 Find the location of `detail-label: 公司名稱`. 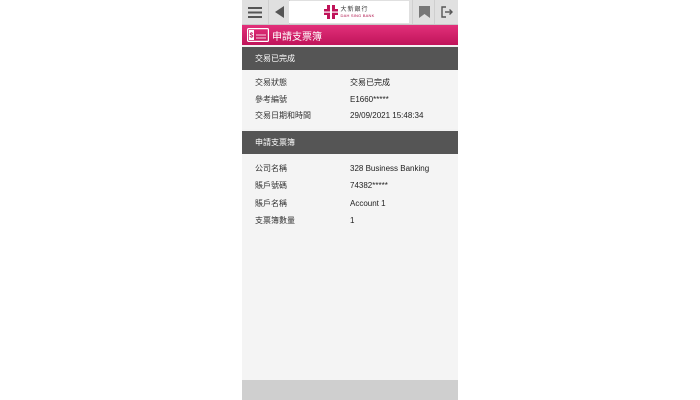

detail-label: 公司名稱 is located at coordinates (271, 168).